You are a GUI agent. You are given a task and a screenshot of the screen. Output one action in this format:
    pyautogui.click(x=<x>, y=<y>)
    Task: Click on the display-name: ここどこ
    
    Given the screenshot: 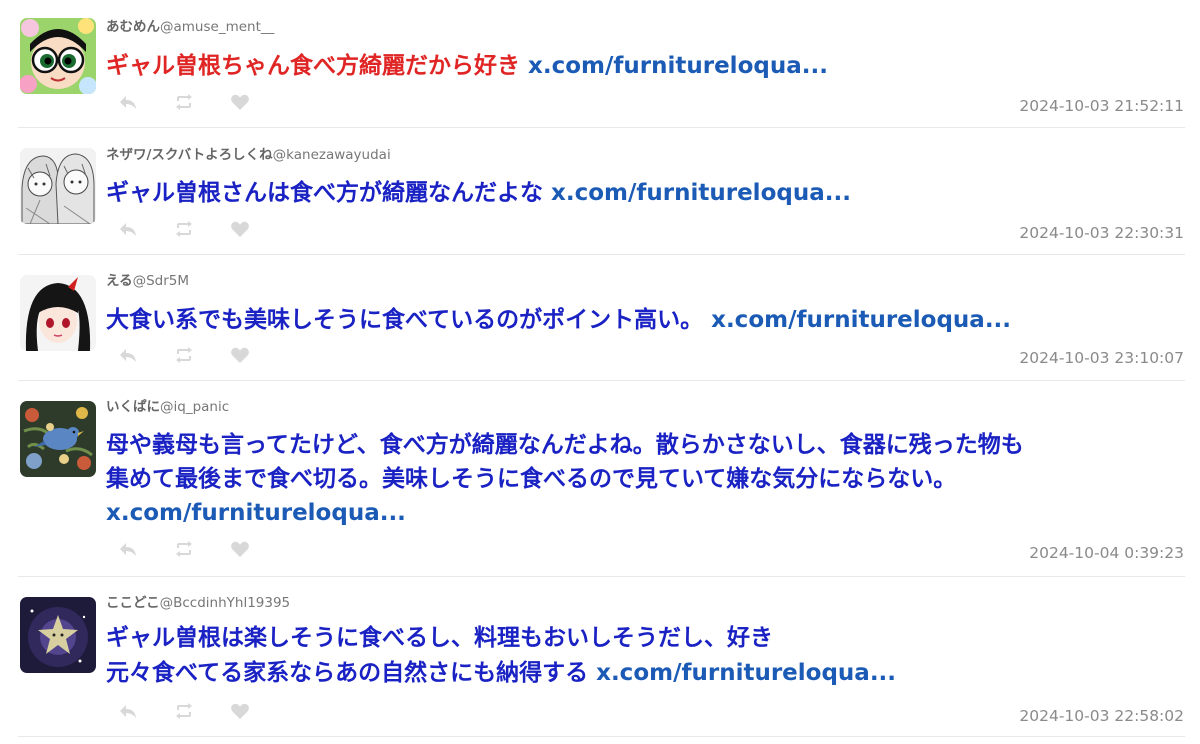 What is the action you would take?
    pyautogui.click(x=133, y=603)
    